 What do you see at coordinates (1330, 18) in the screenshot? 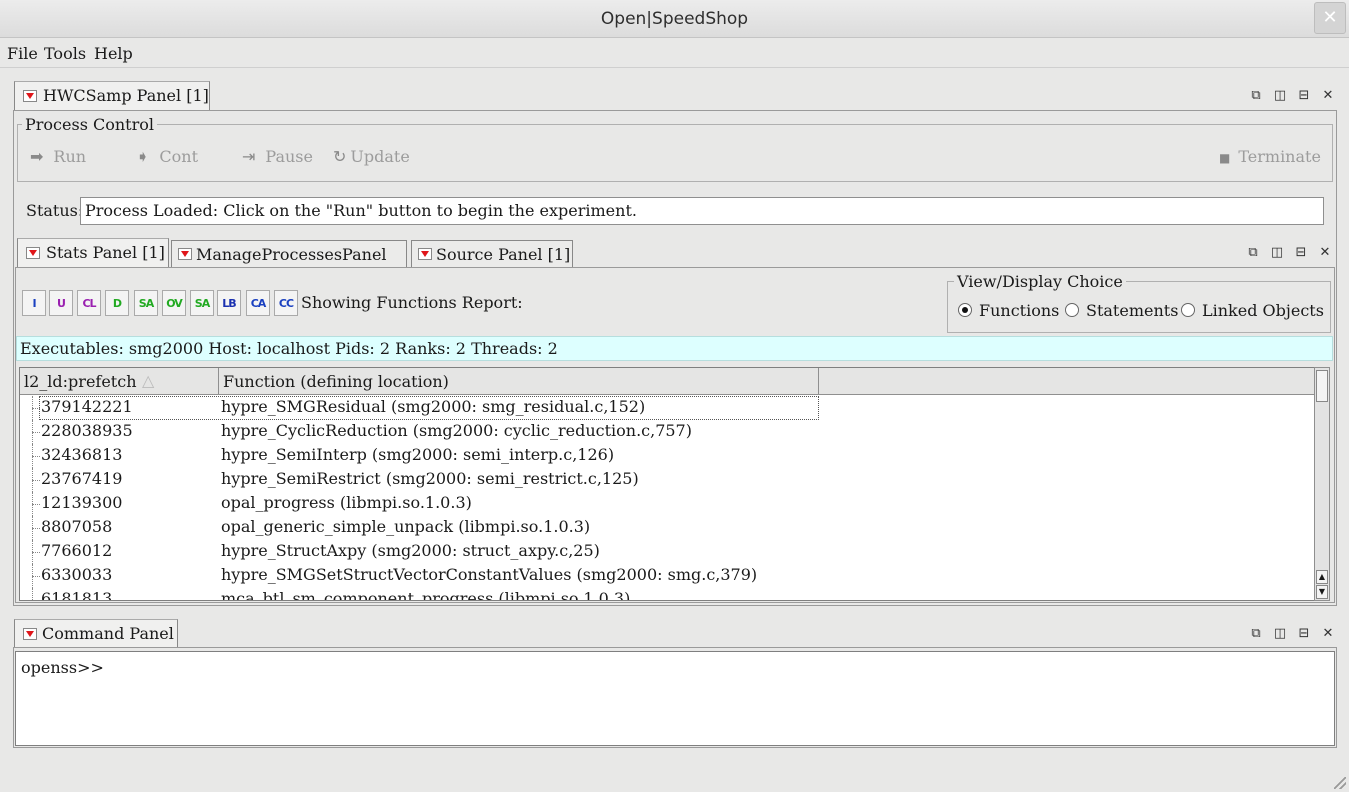
I see `window-close-button: ✕` at bounding box center [1330, 18].